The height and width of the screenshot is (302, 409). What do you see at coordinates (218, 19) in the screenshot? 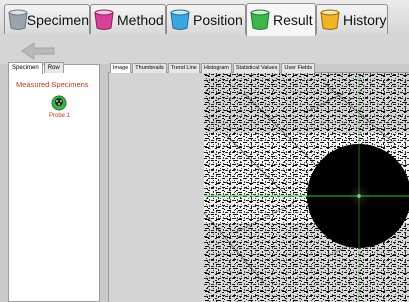
I see `tab-position-label: Position` at bounding box center [218, 19].